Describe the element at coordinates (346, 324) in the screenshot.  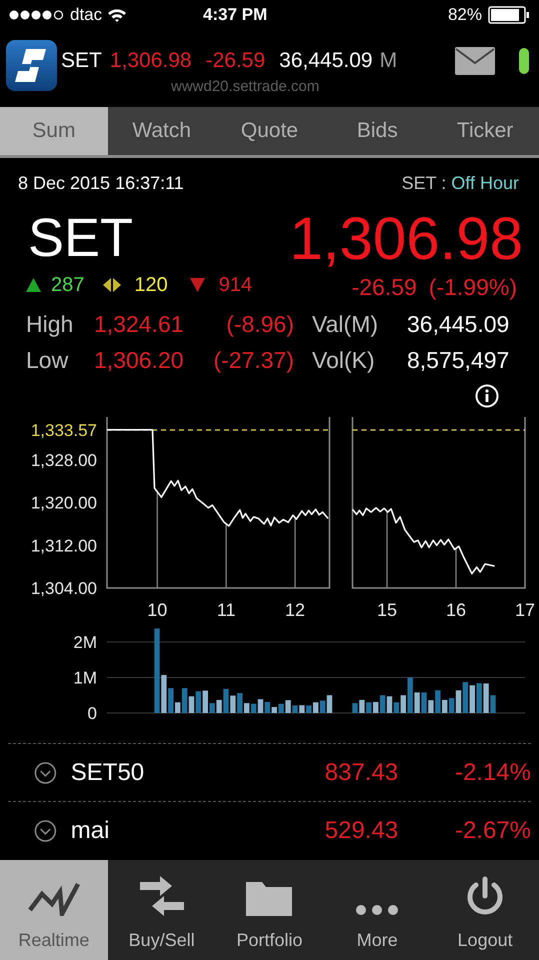
I see `stat-label: Val(M)` at that location.